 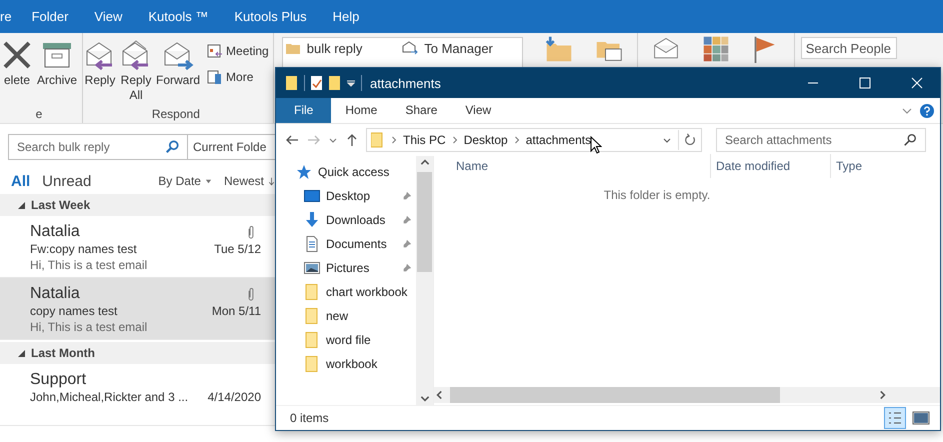 What do you see at coordinates (716, 49) in the screenshot?
I see `color-grid-icon` at bounding box center [716, 49].